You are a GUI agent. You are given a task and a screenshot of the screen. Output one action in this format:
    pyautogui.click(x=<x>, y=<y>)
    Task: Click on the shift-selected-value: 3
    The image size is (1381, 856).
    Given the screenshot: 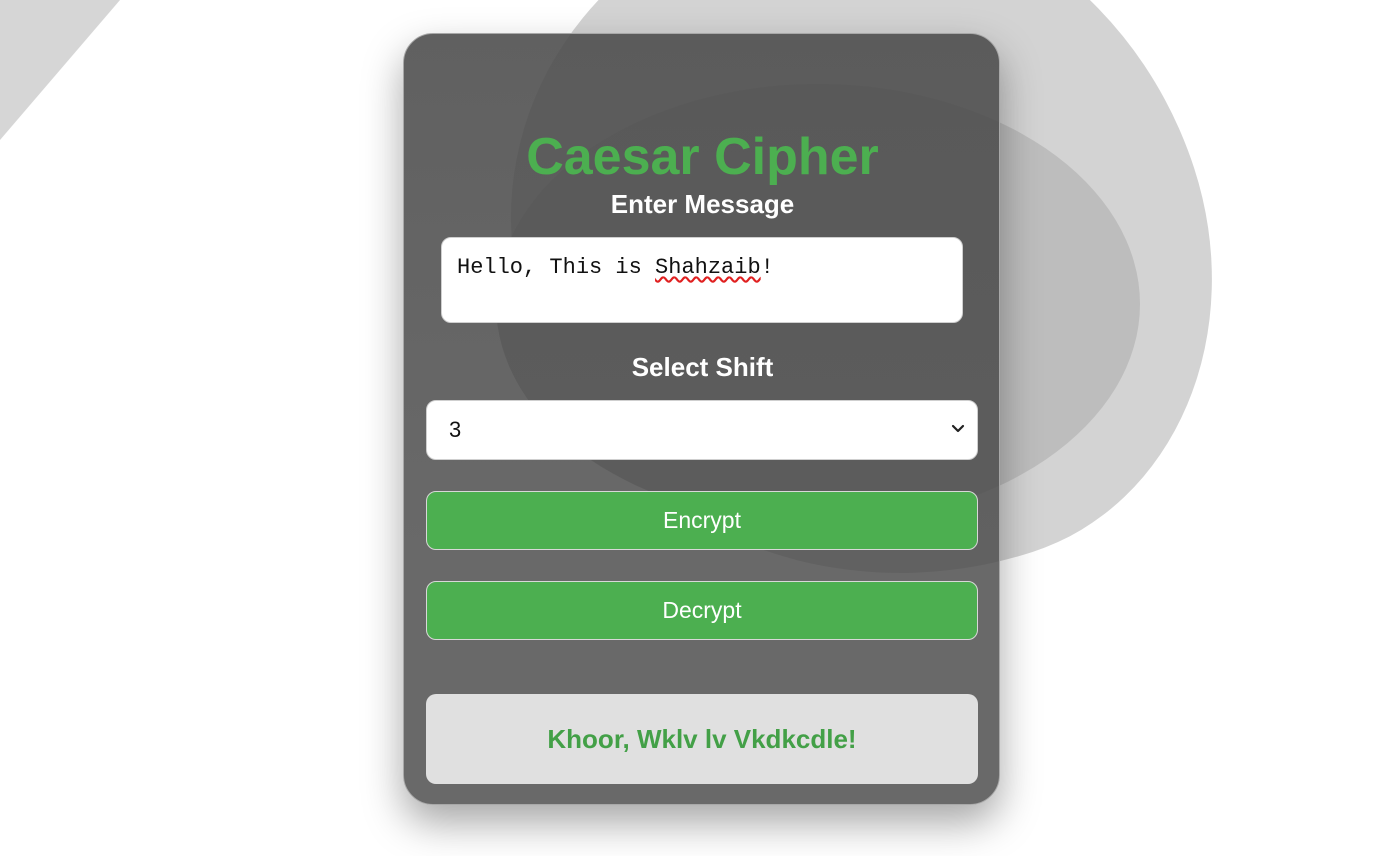 What is the action you would take?
    pyautogui.click(x=455, y=429)
    